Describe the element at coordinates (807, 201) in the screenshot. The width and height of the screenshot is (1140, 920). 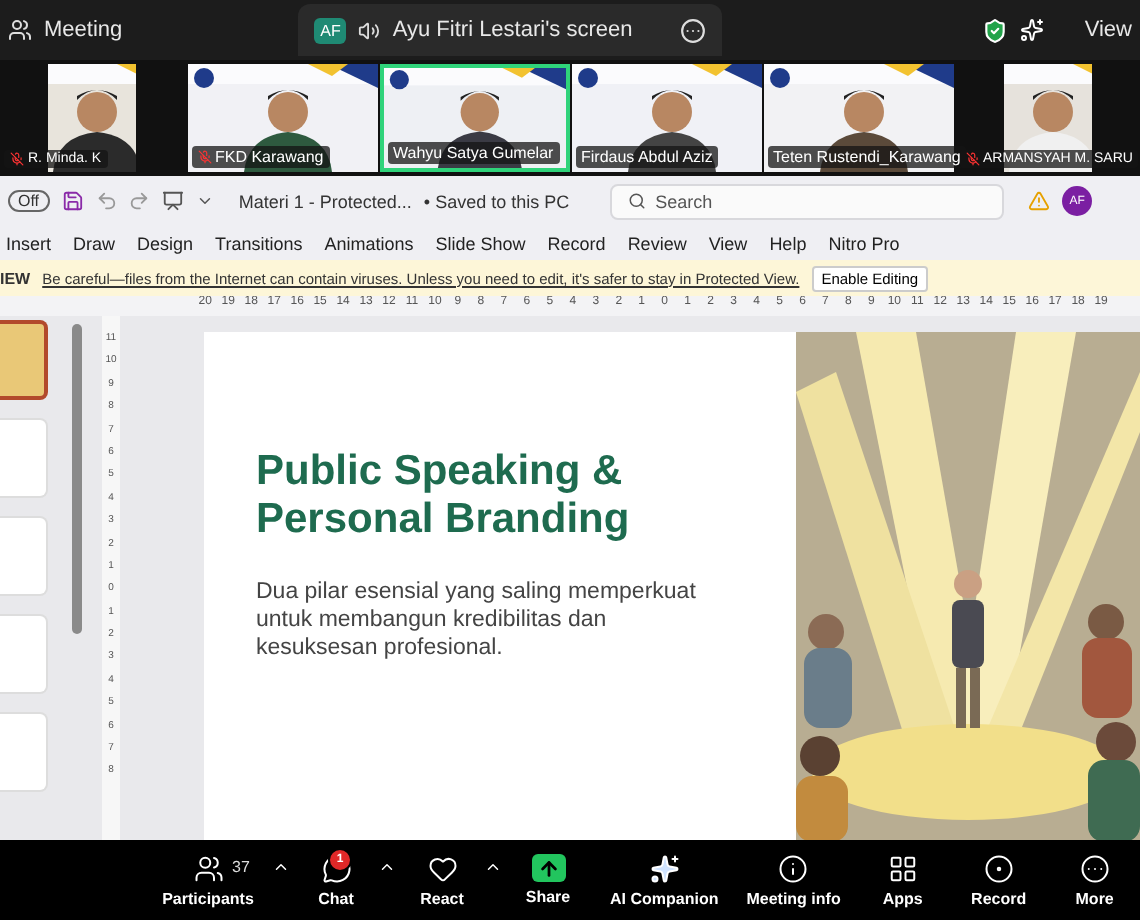
I see `search-field: Search` at that location.